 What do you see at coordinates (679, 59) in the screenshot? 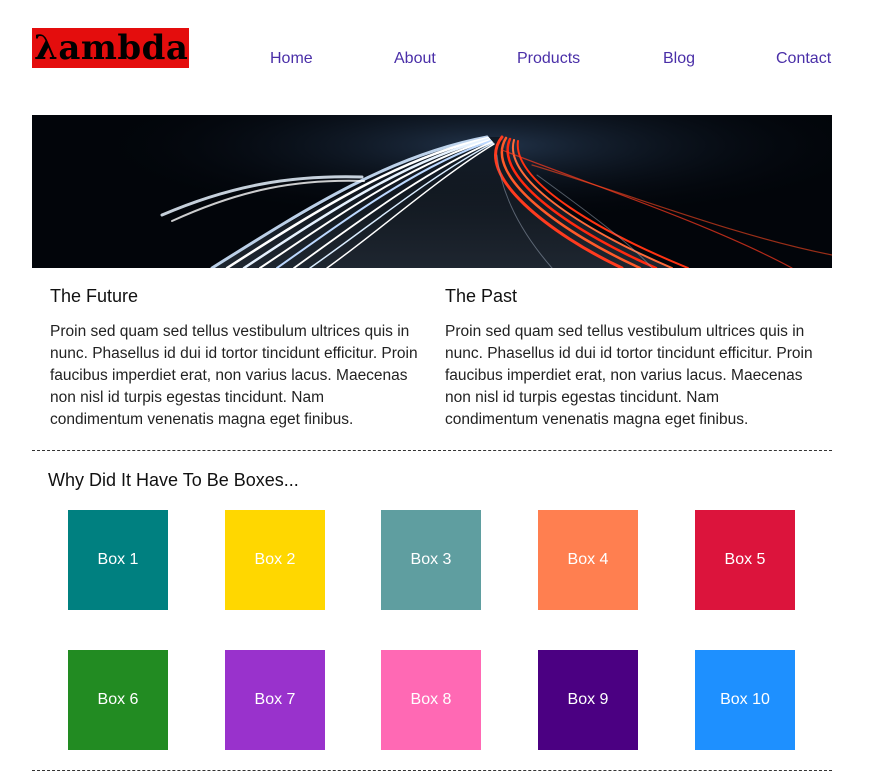
I see `nav-blog-link: Blog` at bounding box center [679, 59].